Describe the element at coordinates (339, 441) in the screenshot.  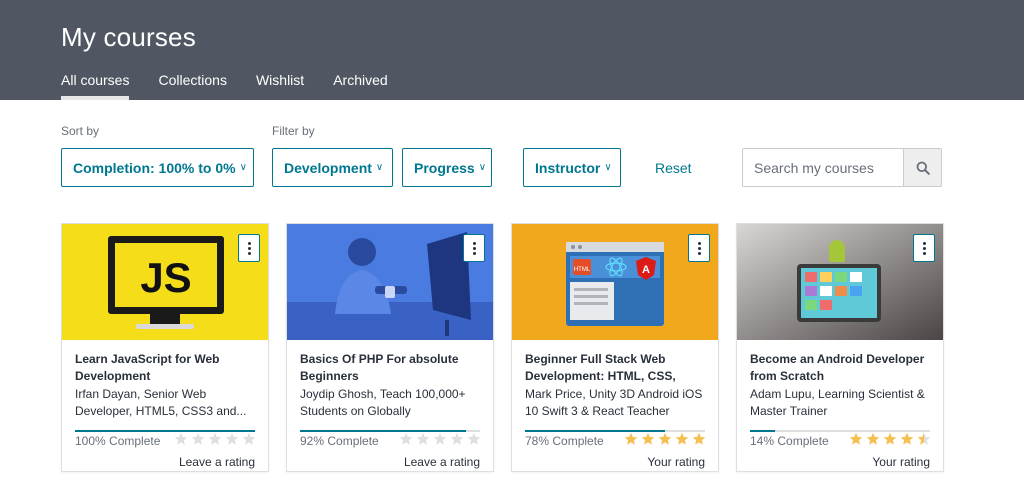
I see `progress-text: 92% Complete` at that location.